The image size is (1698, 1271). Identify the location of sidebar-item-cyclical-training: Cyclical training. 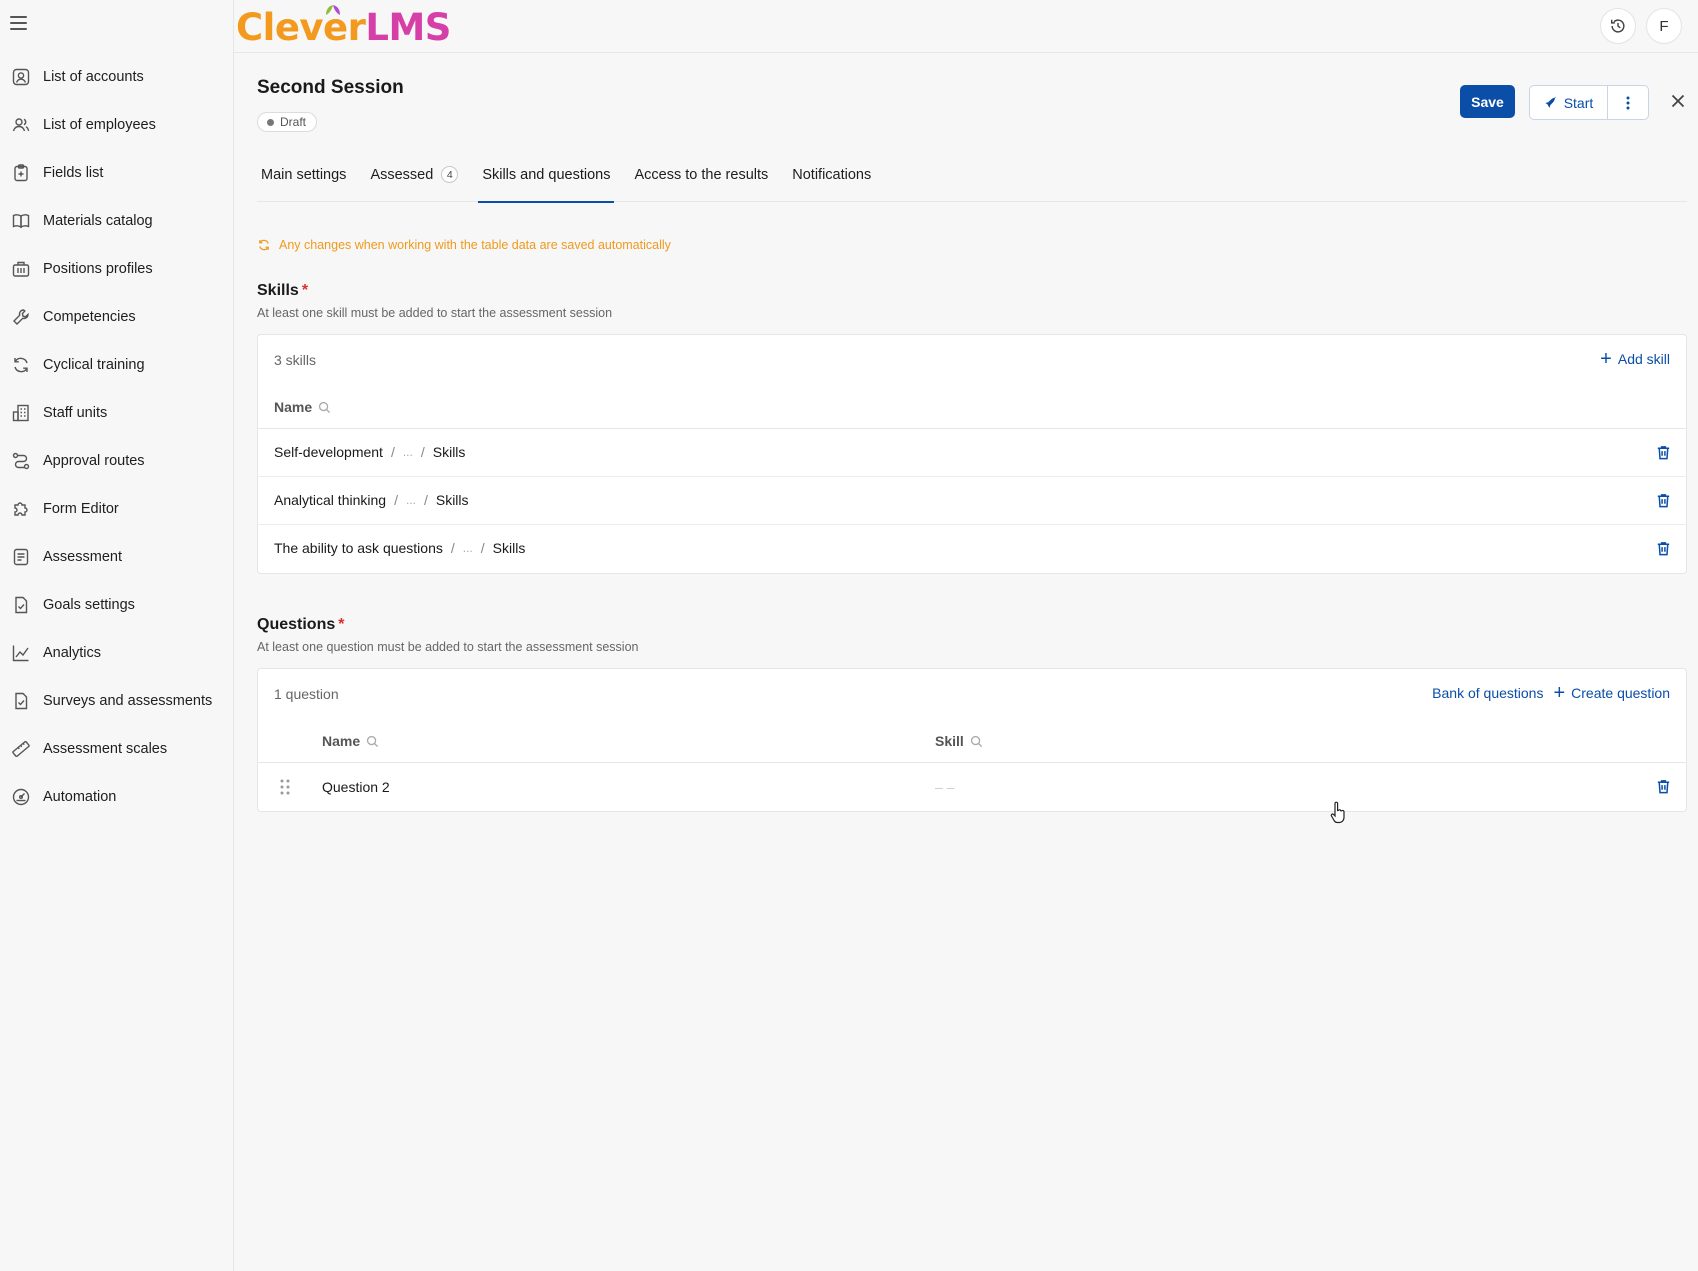
(116, 365).